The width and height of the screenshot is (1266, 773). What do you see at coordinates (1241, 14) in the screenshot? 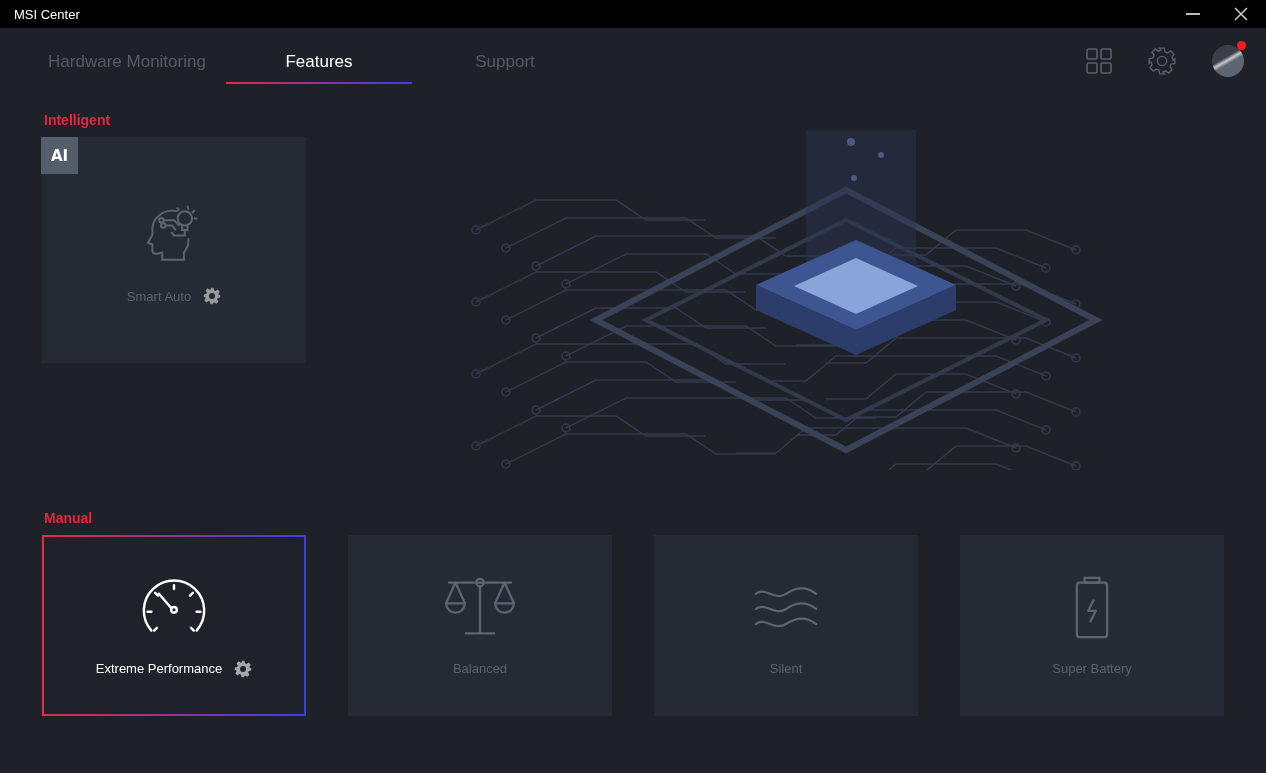
I see `close-icon` at bounding box center [1241, 14].